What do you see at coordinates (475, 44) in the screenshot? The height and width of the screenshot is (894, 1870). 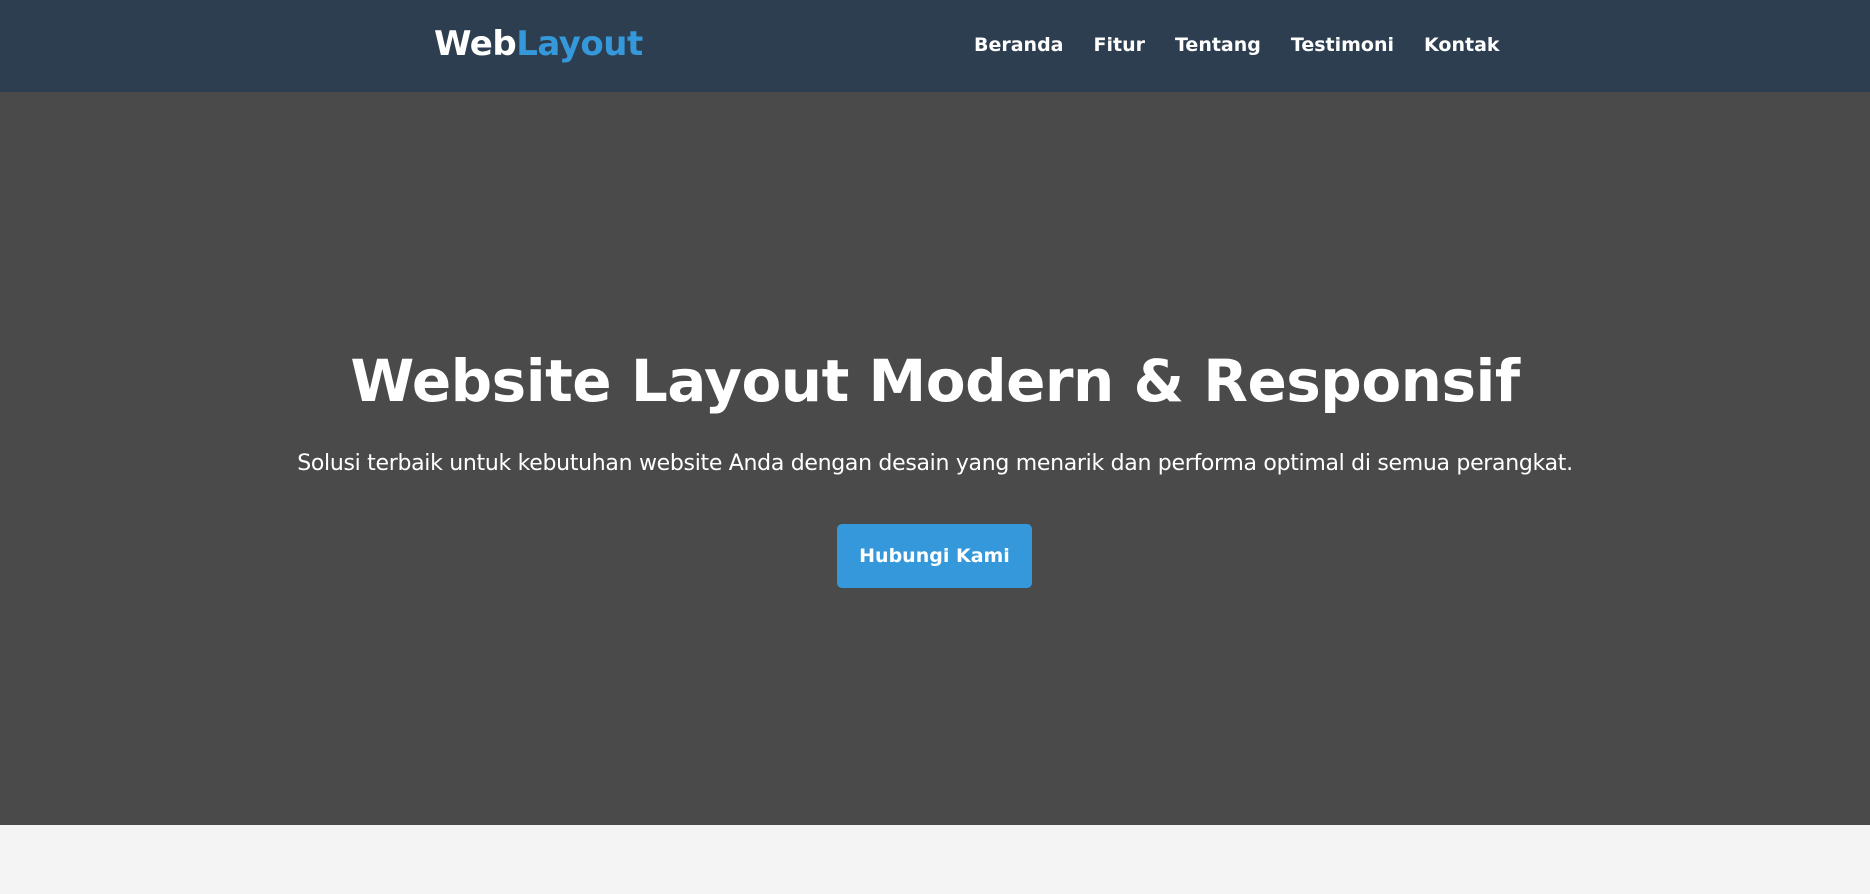 I see `logo-text-web: Web` at bounding box center [475, 44].